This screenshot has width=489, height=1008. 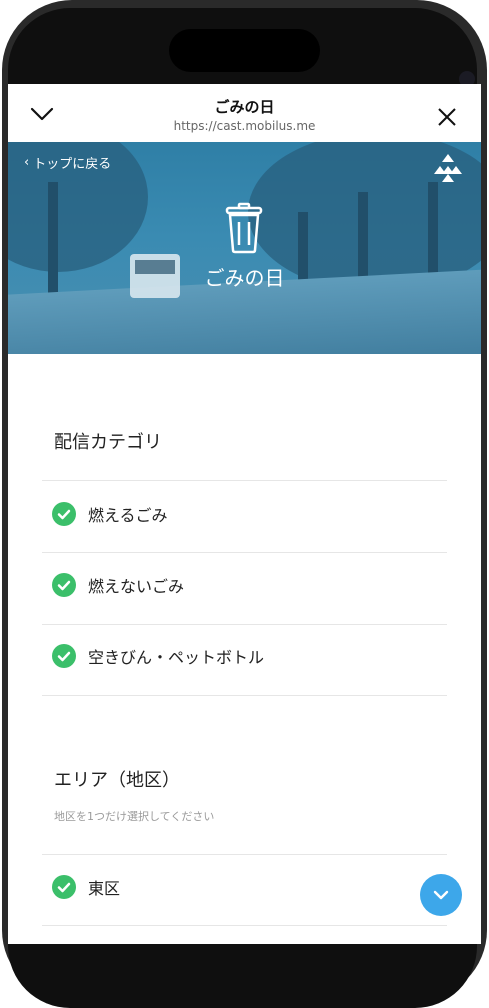 What do you see at coordinates (134, 816) in the screenshot?
I see `area-helper-text: 地区を1つだけ選択してください` at bounding box center [134, 816].